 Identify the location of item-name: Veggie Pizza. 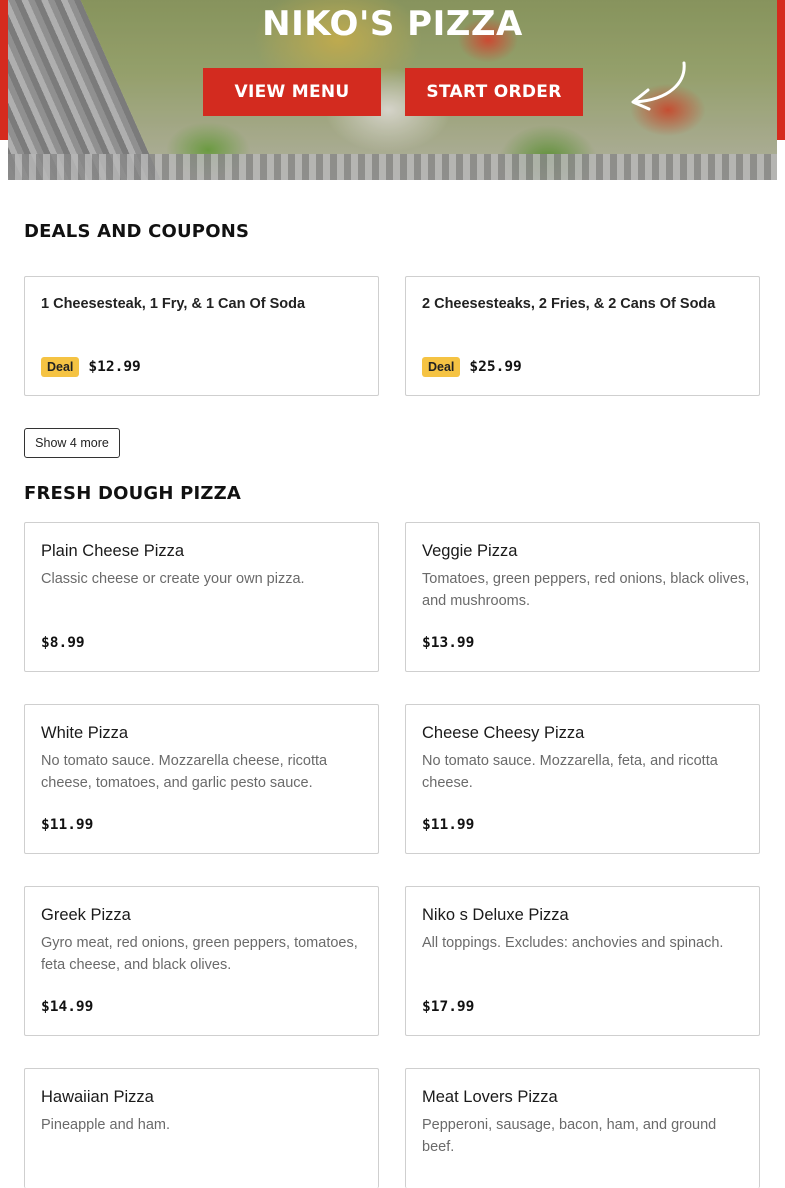
(470, 551).